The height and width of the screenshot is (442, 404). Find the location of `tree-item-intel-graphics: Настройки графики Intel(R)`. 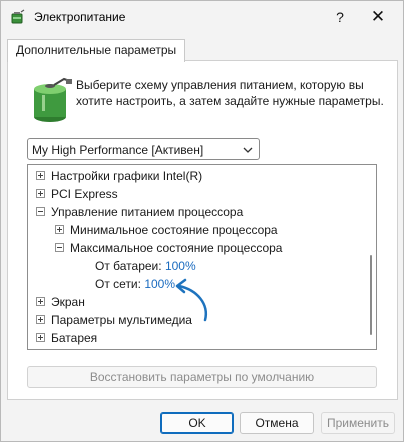

tree-item-intel-graphics: Настройки графики Intel(R) is located at coordinates (119, 176).